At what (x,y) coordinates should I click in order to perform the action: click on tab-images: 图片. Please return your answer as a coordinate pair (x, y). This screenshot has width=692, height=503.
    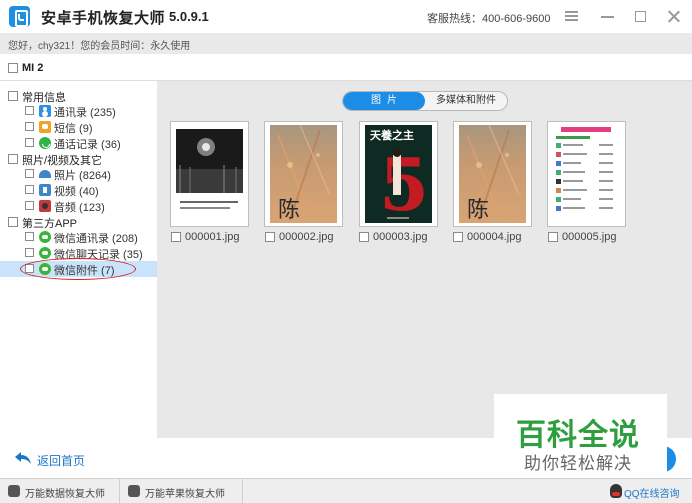
    Looking at the image, I should click on (384, 101).